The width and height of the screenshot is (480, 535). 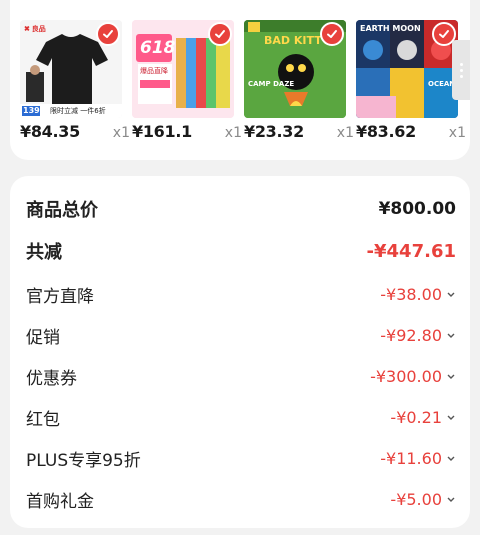 What do you see at coordinates (416, 417) in the screenshot?
I see `discount-amount: -¥0.21` at bounding box center [416, 417].